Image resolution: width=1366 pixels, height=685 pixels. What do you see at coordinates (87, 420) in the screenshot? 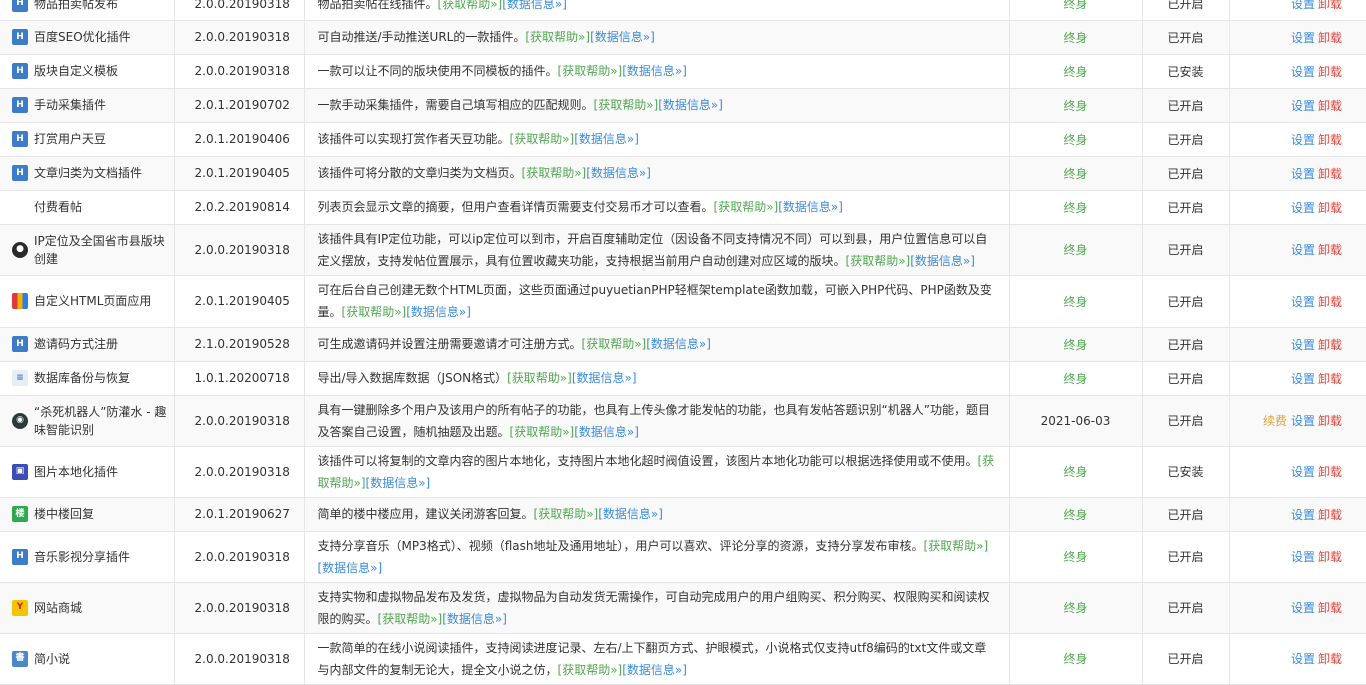
I see `plugin-name-cell: ◉ “杀死机器人”防灌水 - 趣味智能识别` at bounding box center [87, 420].